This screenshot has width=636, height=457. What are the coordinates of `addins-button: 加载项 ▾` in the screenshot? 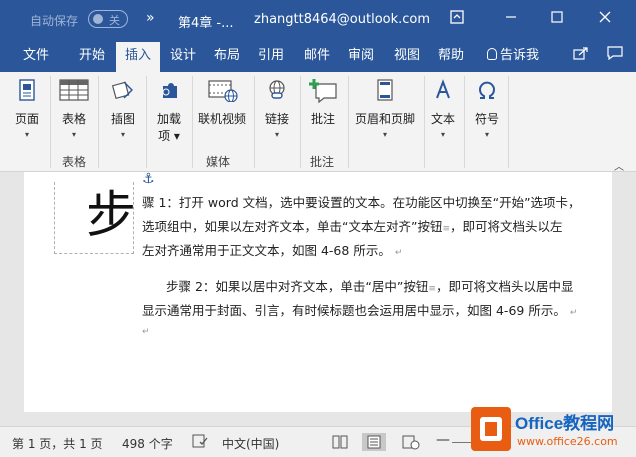 It's located at (169, 111).